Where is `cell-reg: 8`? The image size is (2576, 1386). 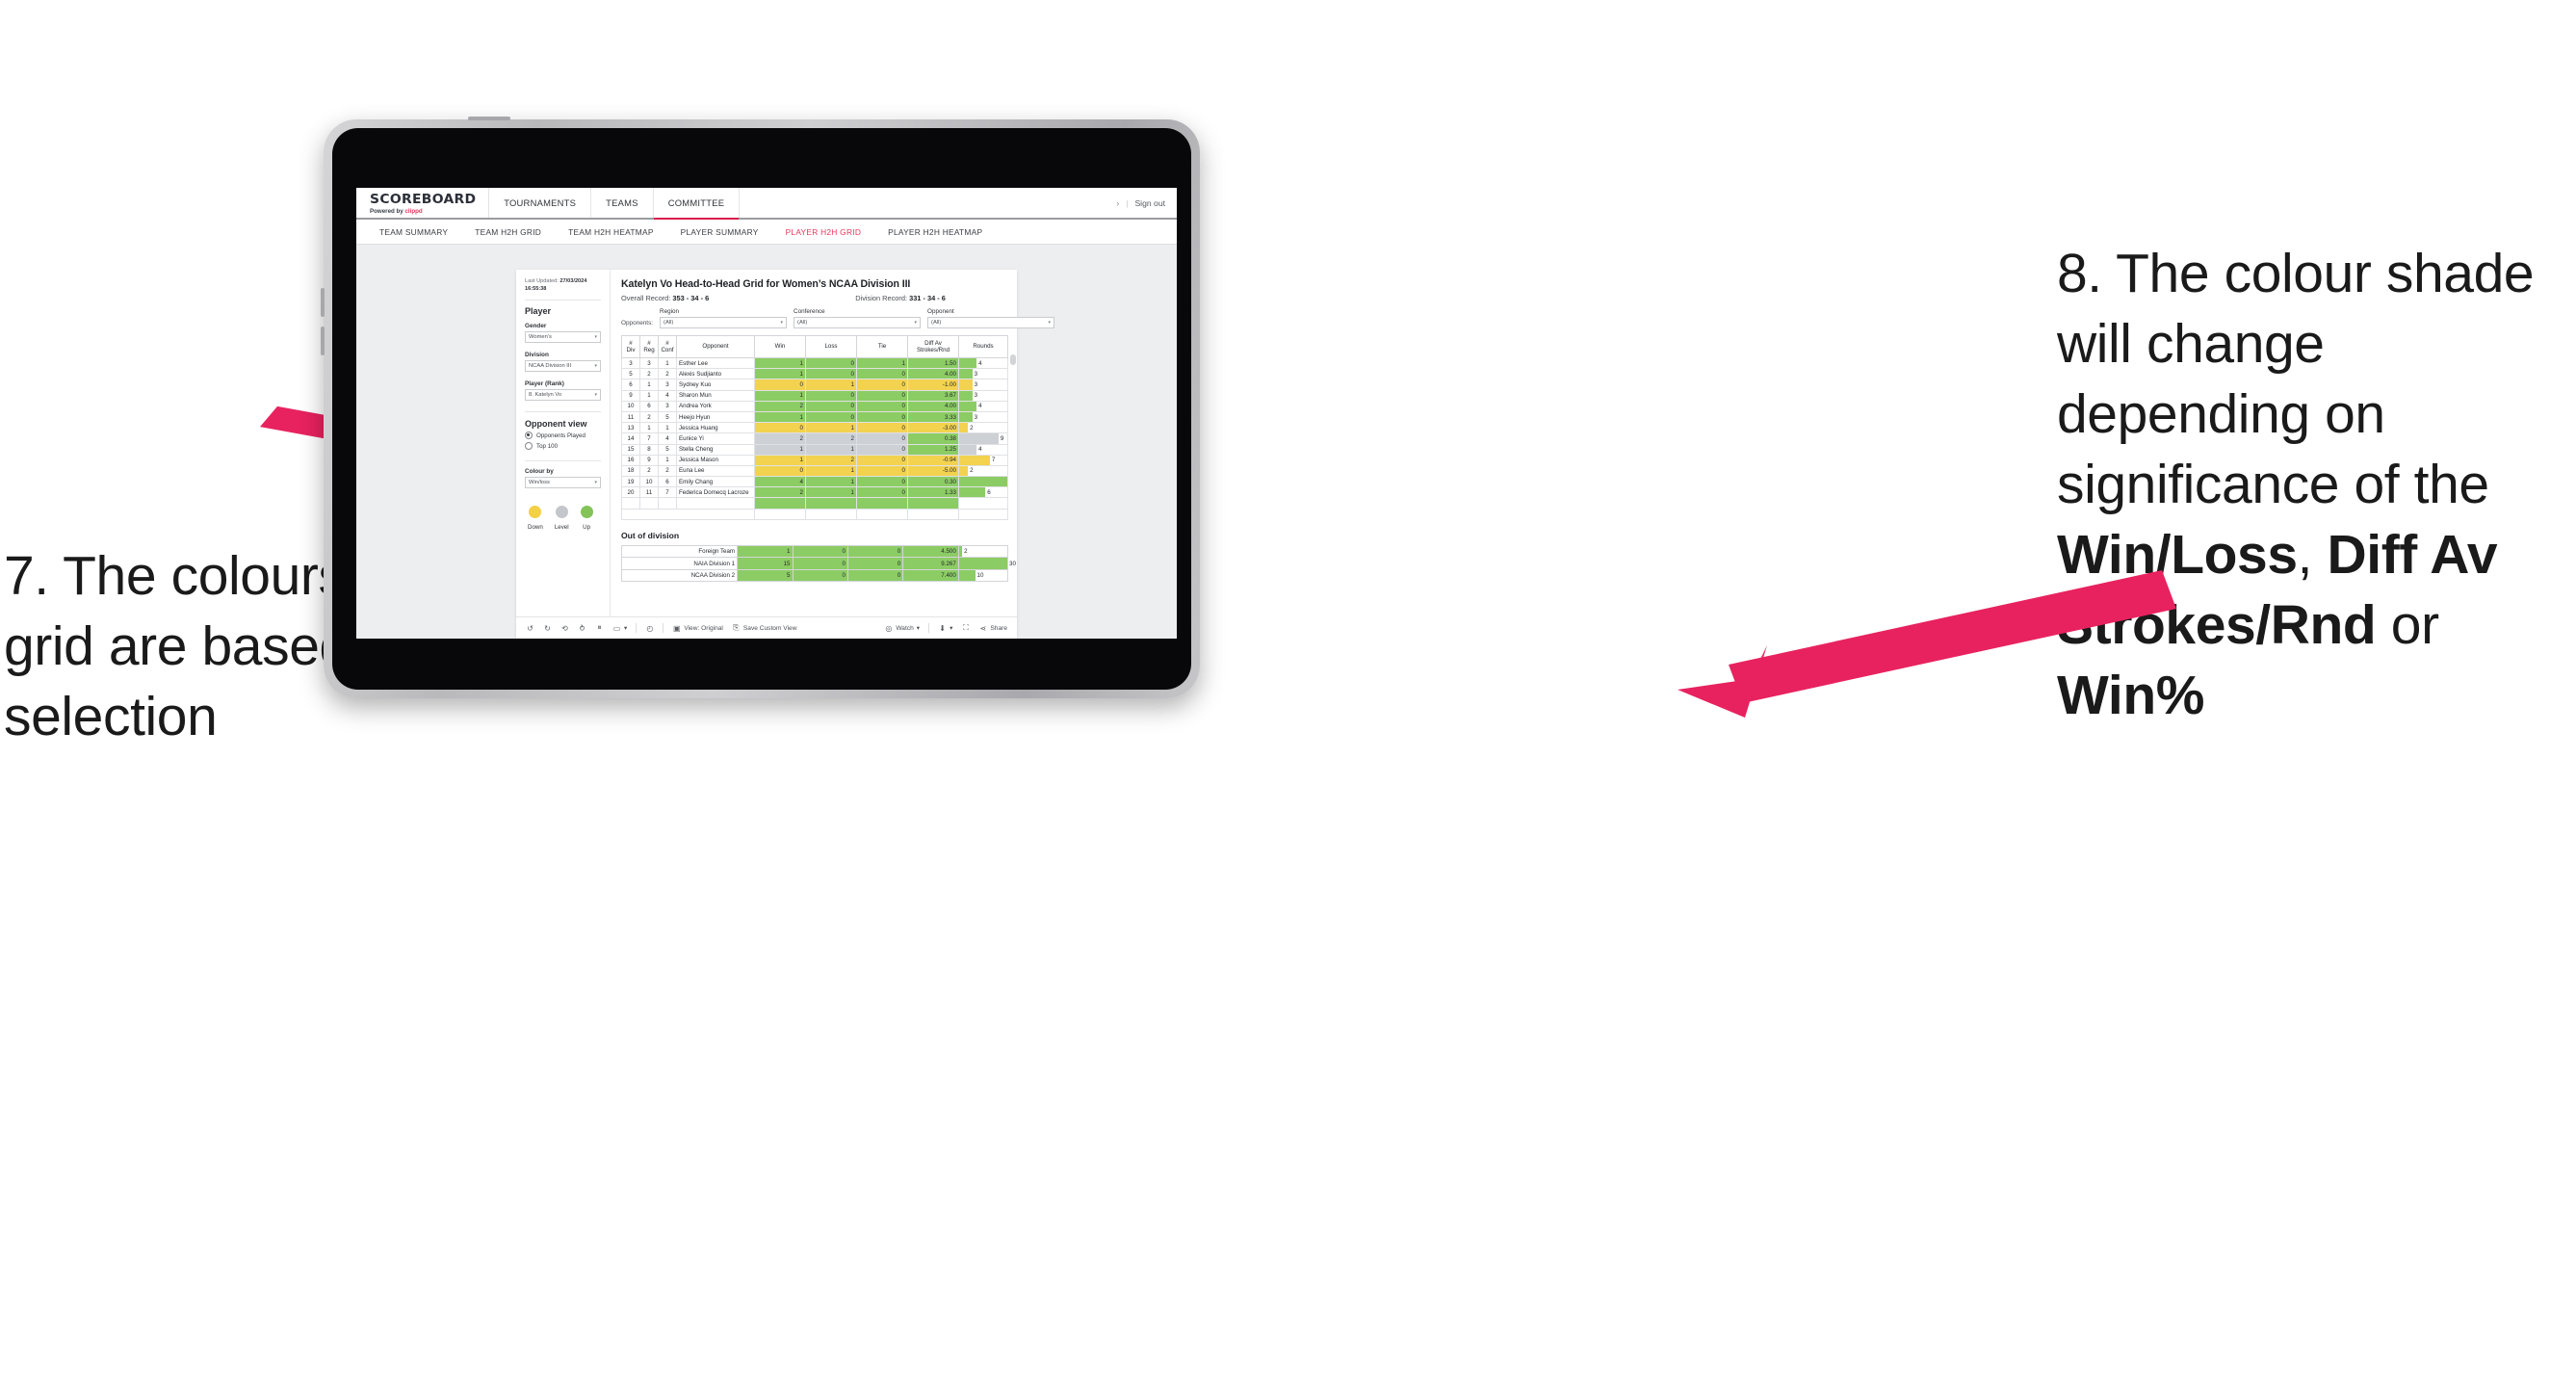 cell-reg: 8 is located at coordinates (649, 449).